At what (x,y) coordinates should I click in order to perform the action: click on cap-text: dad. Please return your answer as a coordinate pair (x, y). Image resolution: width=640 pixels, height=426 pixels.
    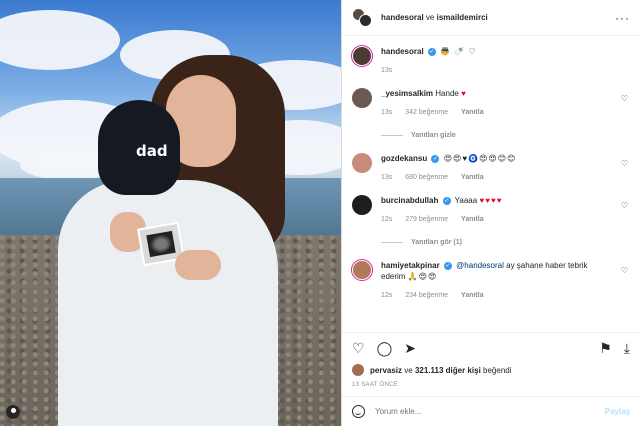
    Looking at the image, I should click on (152, 151).